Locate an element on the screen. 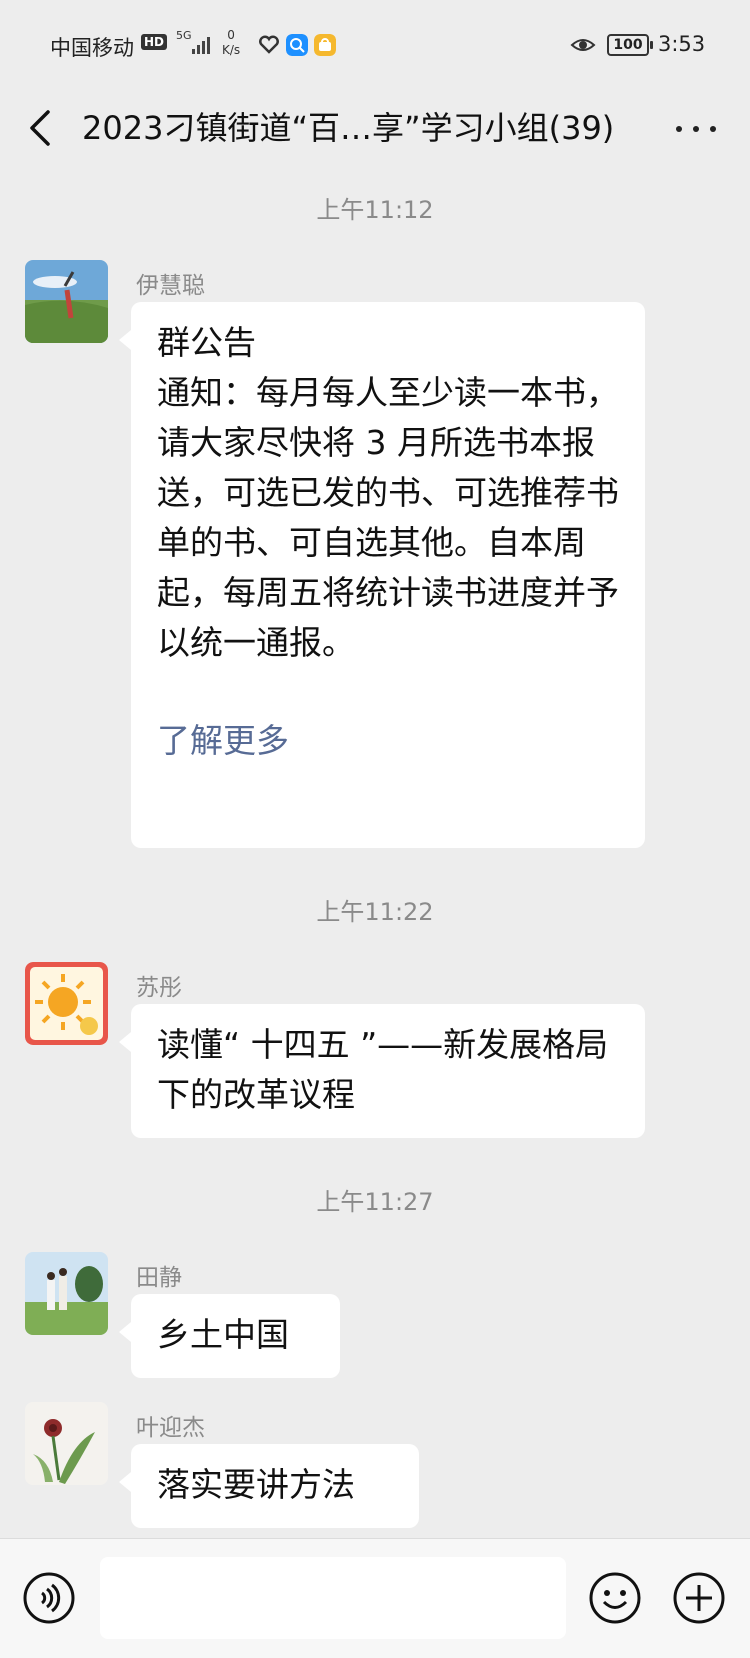  search-app-icon is located at coordinates (297, 45).